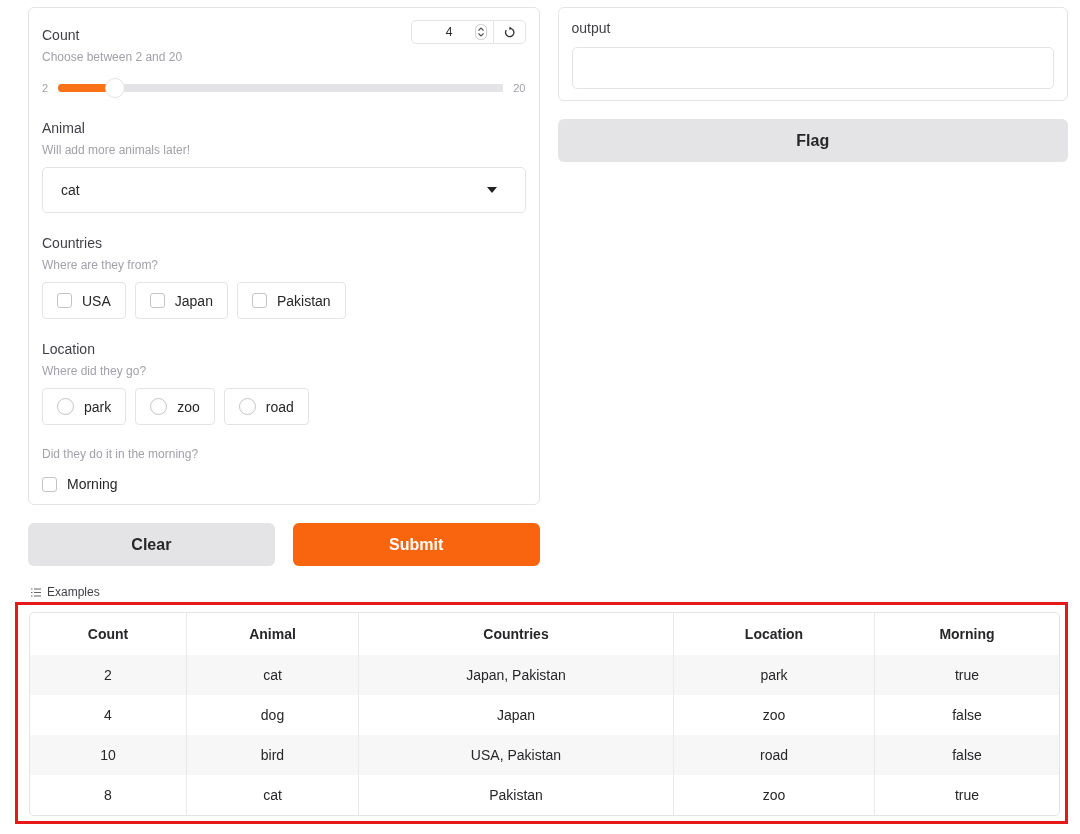  I want to click on field-label: Count, so click(61, 35).